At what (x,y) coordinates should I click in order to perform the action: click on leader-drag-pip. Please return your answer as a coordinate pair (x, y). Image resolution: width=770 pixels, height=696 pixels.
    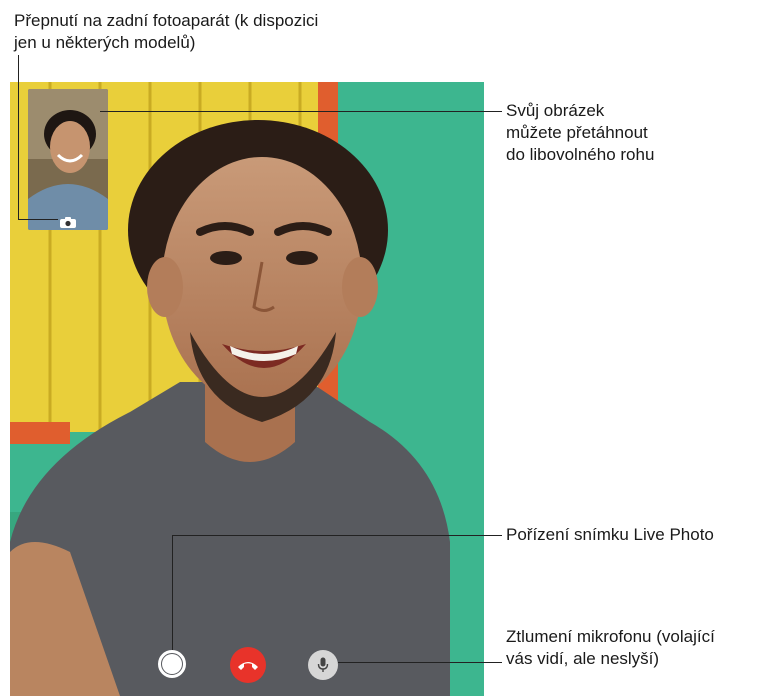
    Looking at the image, I should click on (301, 111).